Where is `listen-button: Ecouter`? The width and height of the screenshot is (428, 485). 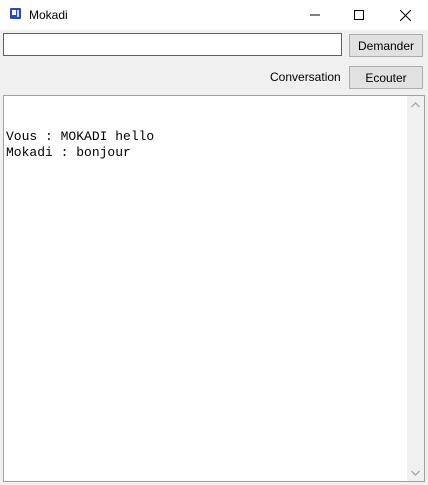
listen-button: Ecouter is located at coordinates (386, 77).